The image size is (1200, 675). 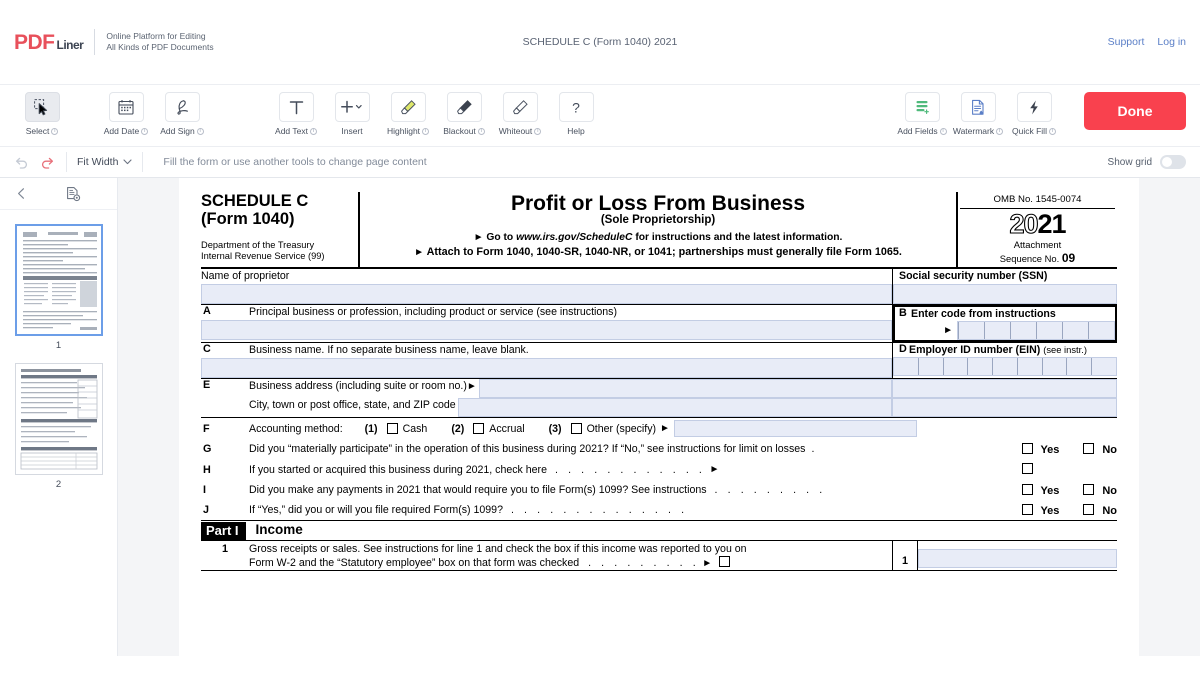 What do you see at coordinates (1027, 489) in the screenshot?
I see `line-i-yes-checkbox` at bounding box center [1027, 489].